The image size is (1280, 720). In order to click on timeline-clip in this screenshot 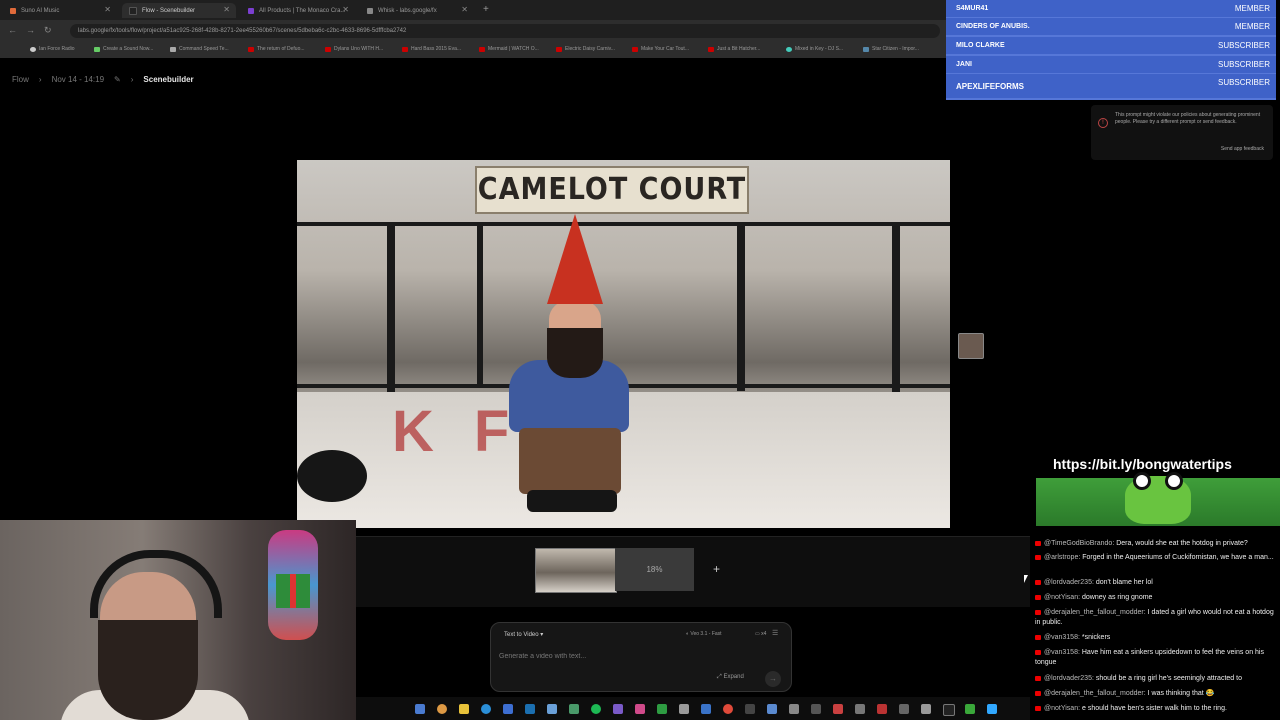, I will do `click(576, 570)`.